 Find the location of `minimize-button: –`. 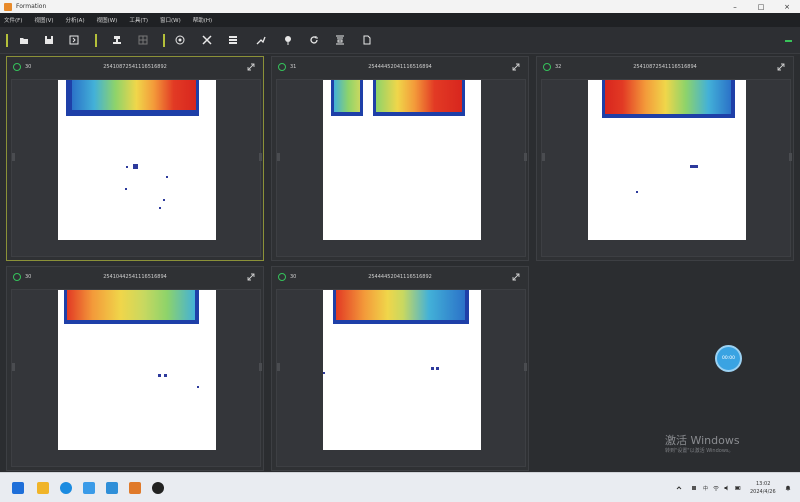

minimize-button: – is located at coordinates (735, 6).